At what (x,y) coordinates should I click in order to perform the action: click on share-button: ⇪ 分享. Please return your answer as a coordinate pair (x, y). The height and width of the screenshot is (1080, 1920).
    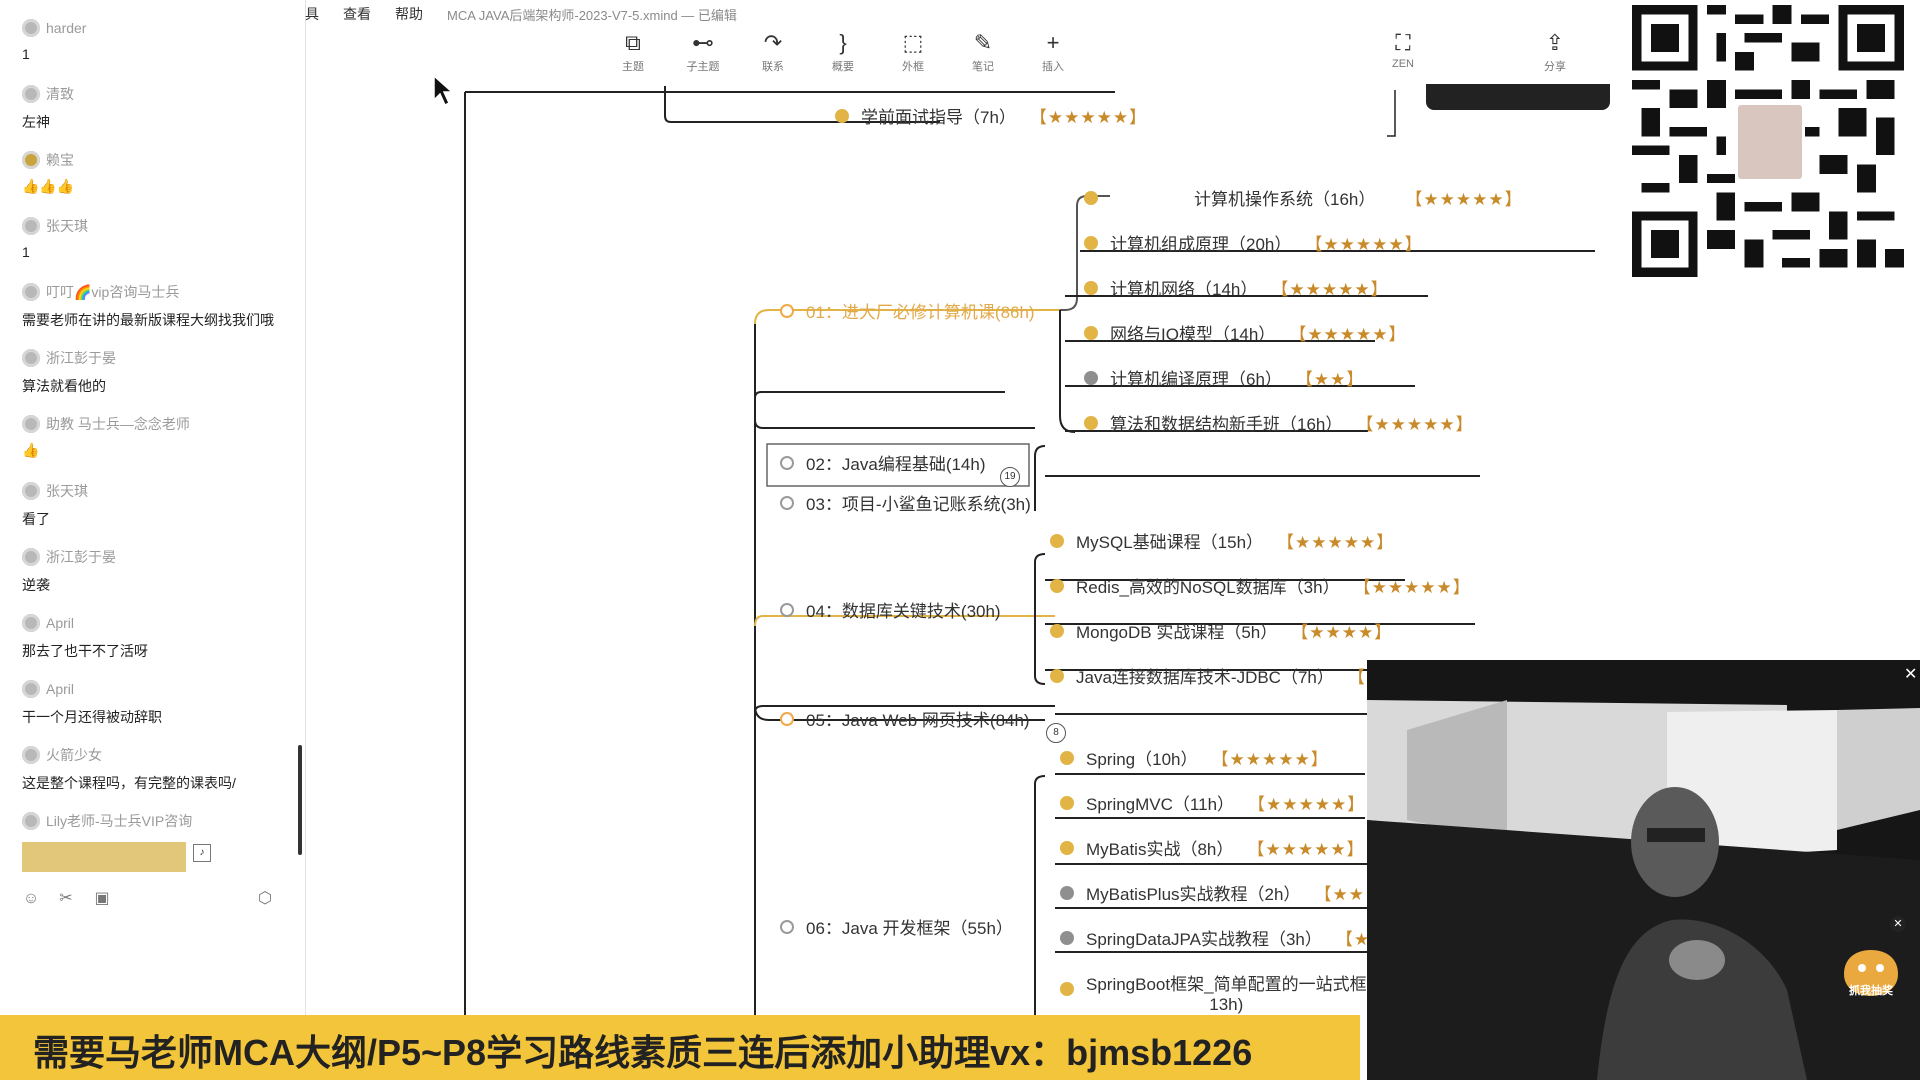
    Looking at the image, I should click on (1555, 51).